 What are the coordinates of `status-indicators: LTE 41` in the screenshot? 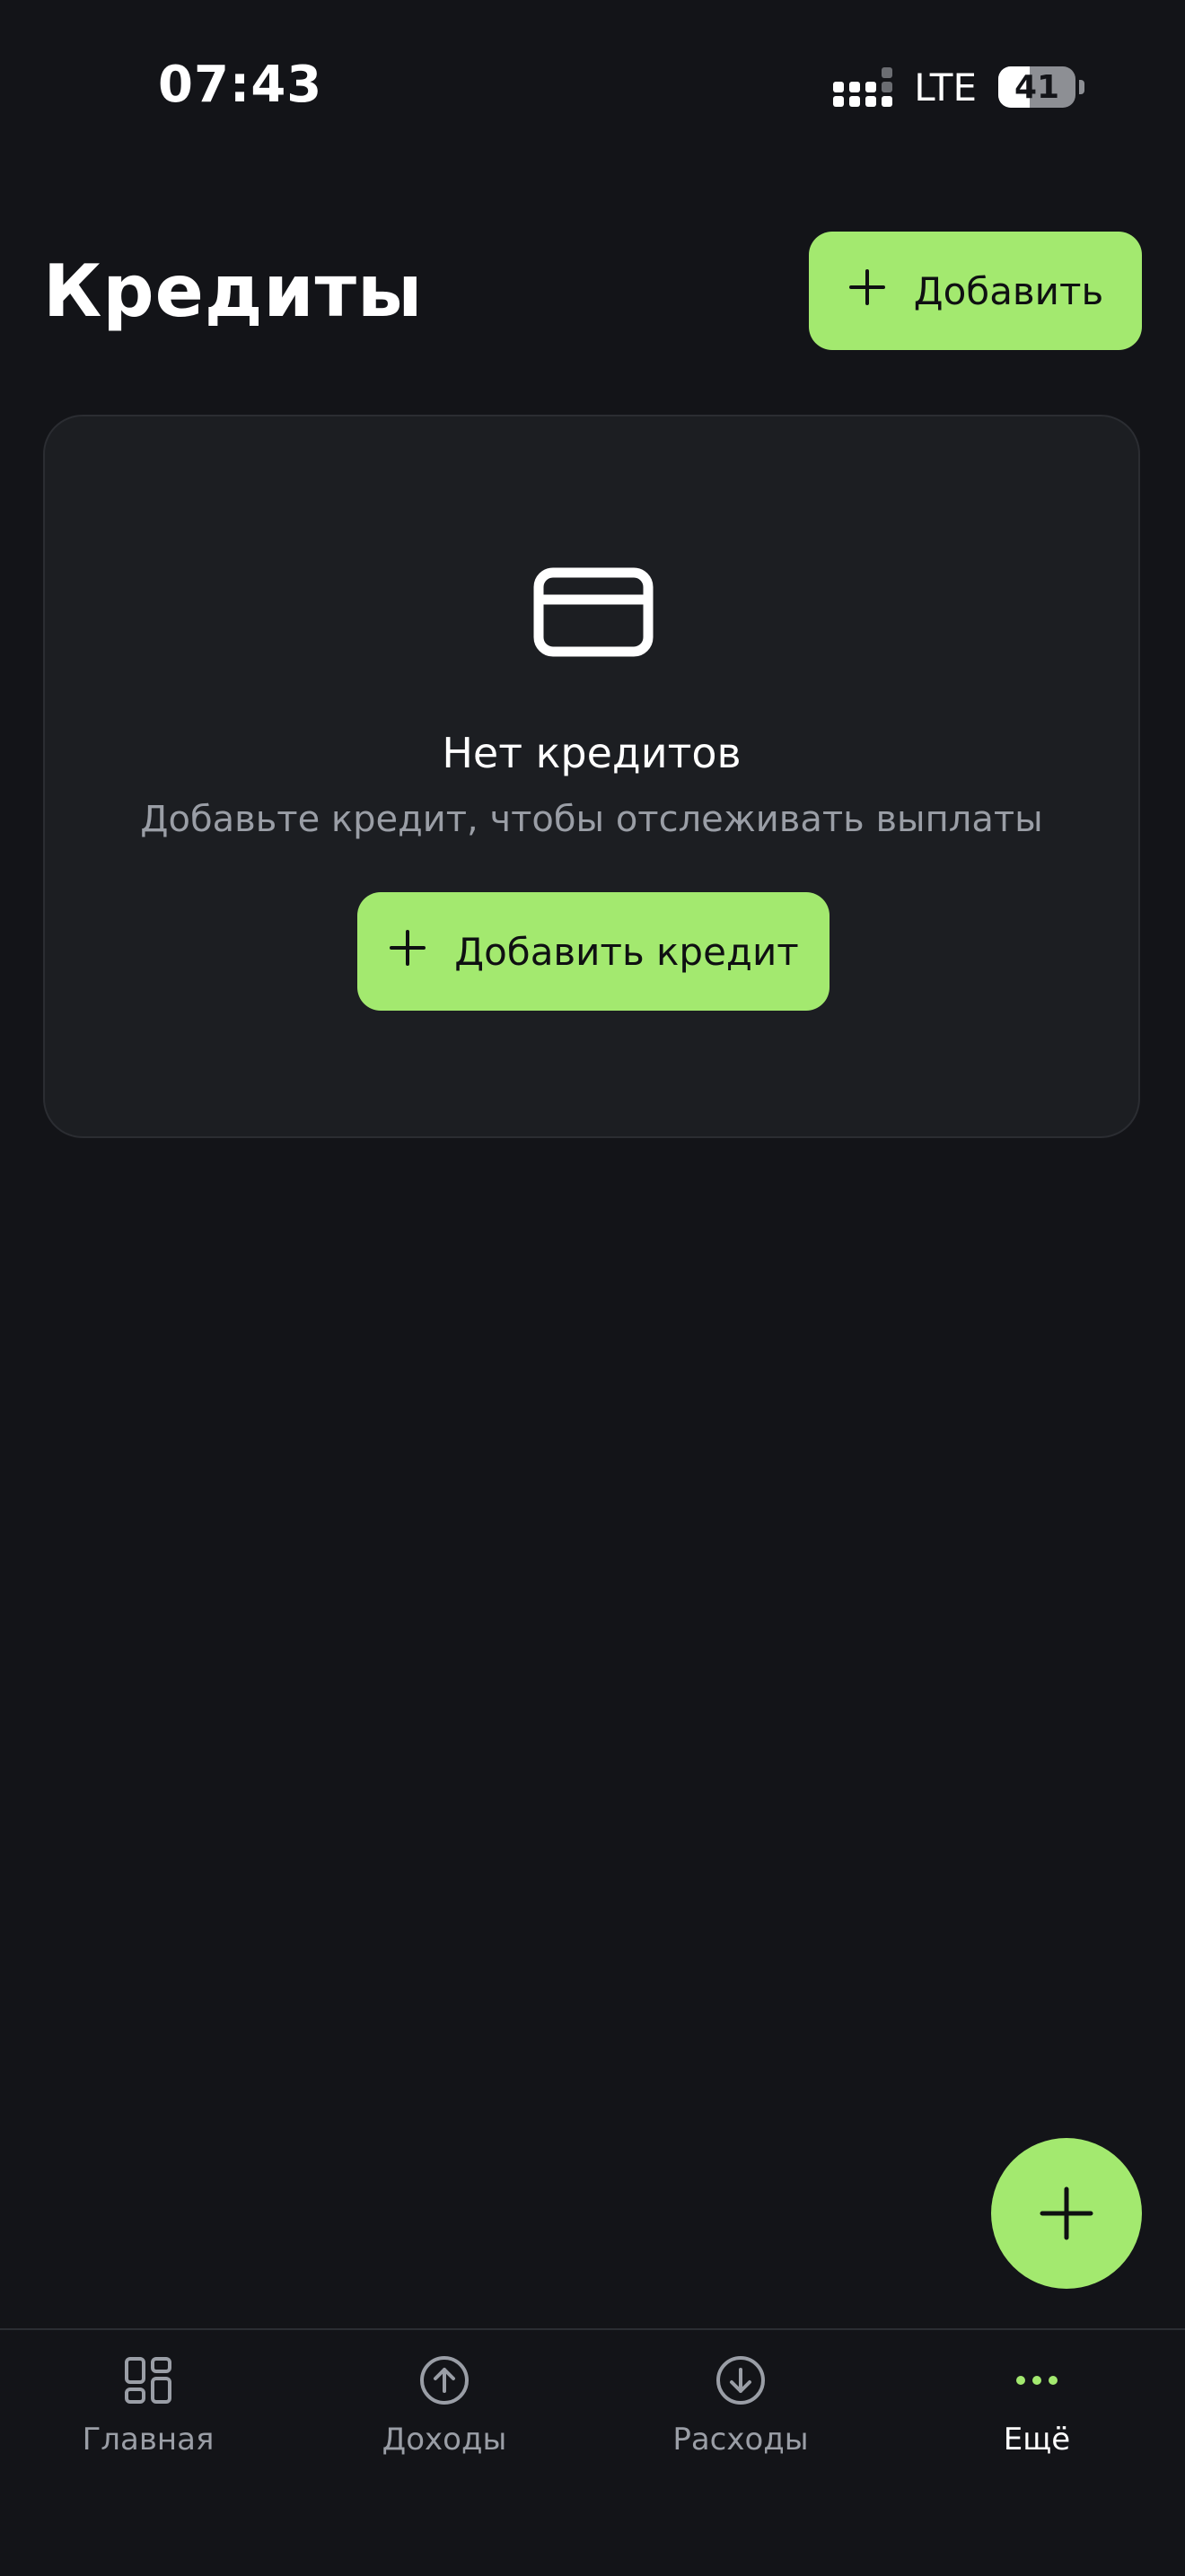 It's located at (958, 87).